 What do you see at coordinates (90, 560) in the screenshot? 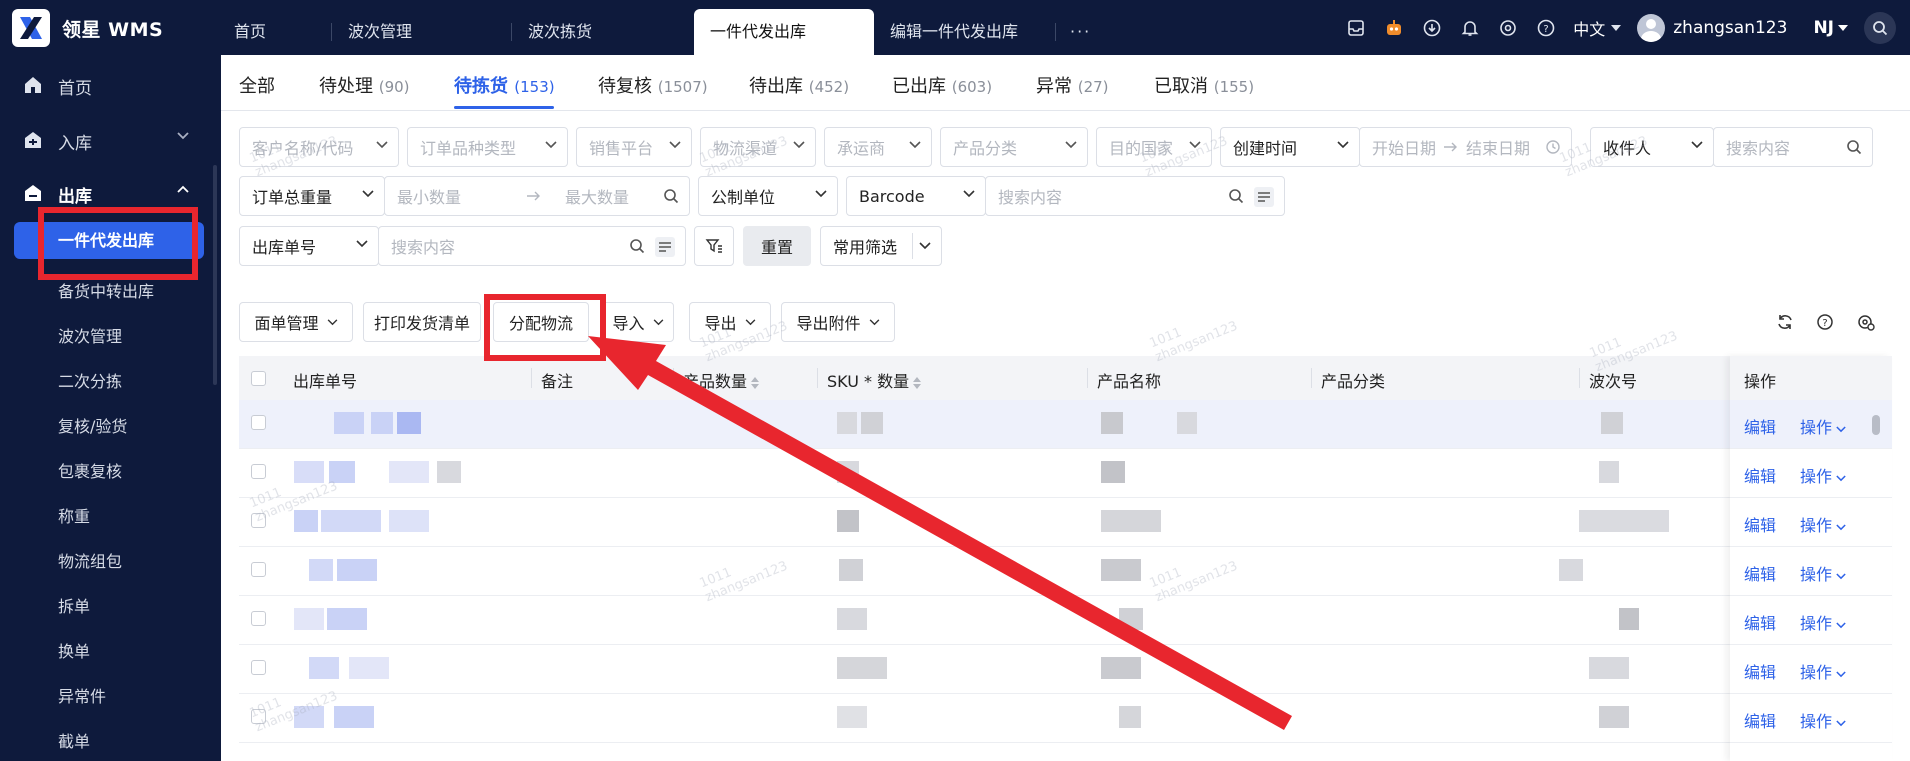
I see `sidebar-item-logistics-grouping: 物流组包` at bounding box center [90, 560].